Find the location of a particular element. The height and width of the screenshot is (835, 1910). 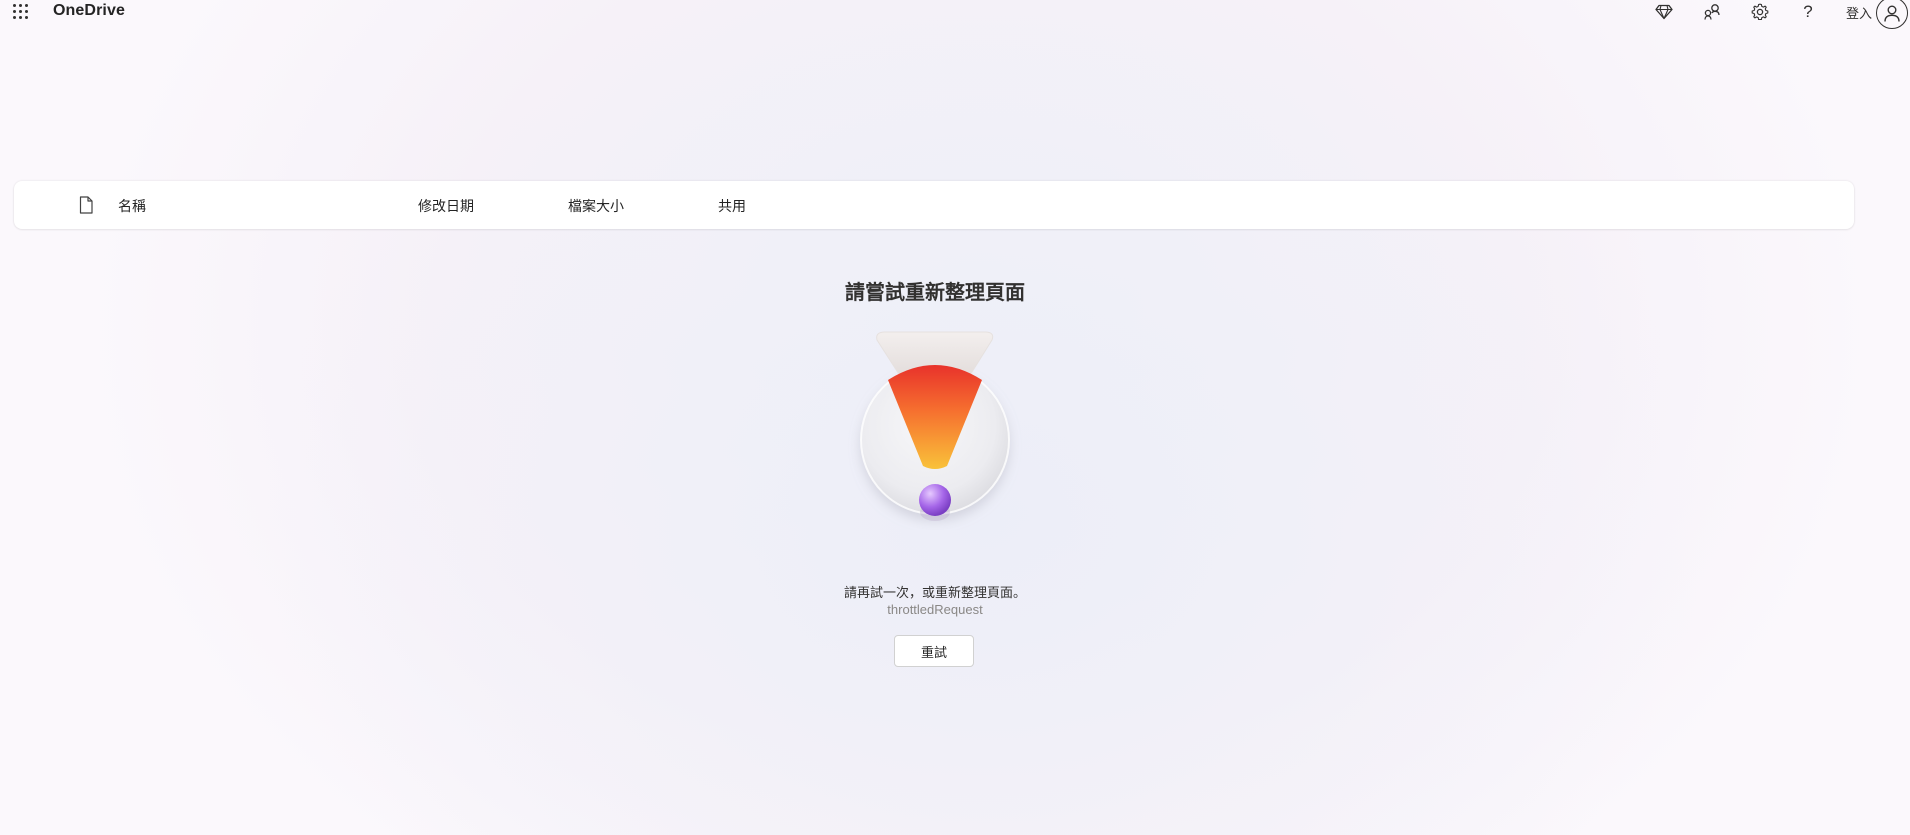

avatar is located at coordinates (1892, 14).